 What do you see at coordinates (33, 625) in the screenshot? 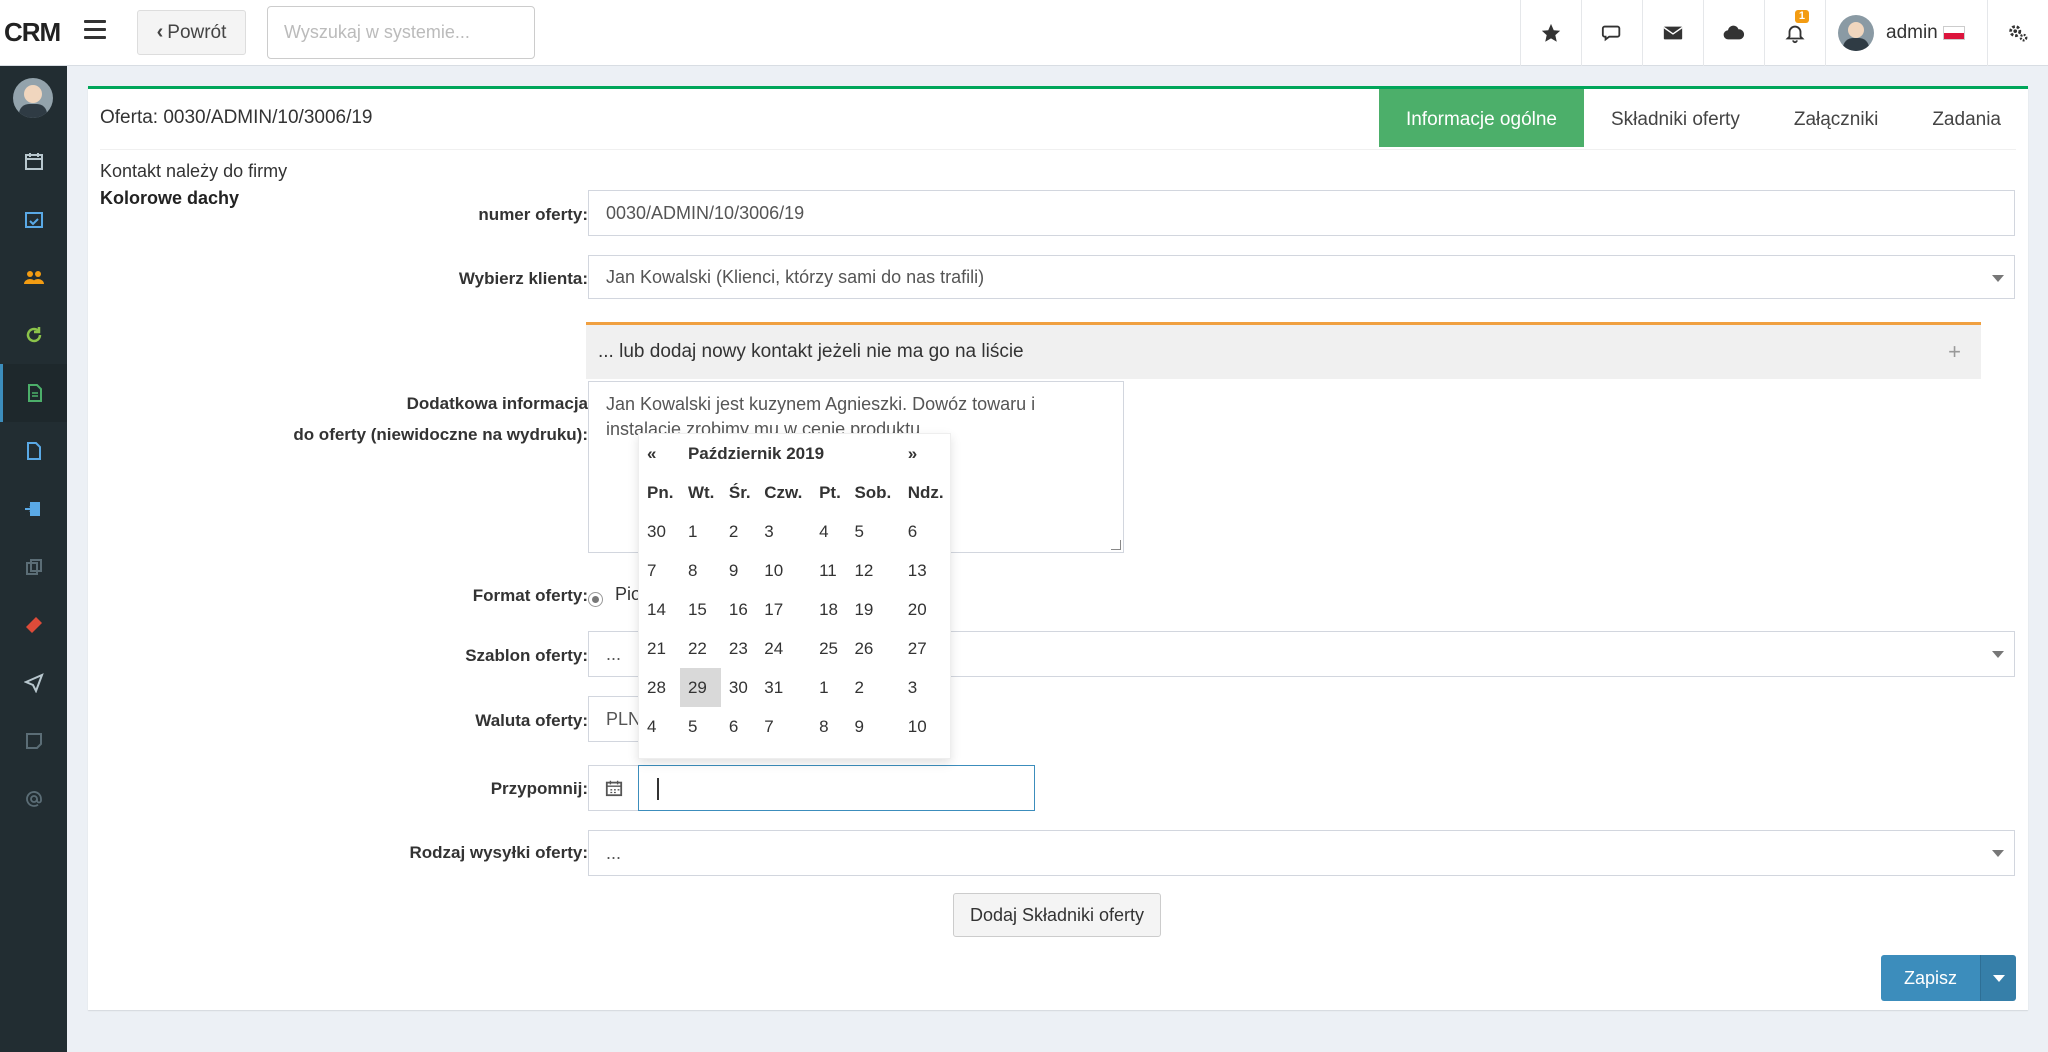
I see `sidebar-item-tickets` at bounding box center [33, 625].